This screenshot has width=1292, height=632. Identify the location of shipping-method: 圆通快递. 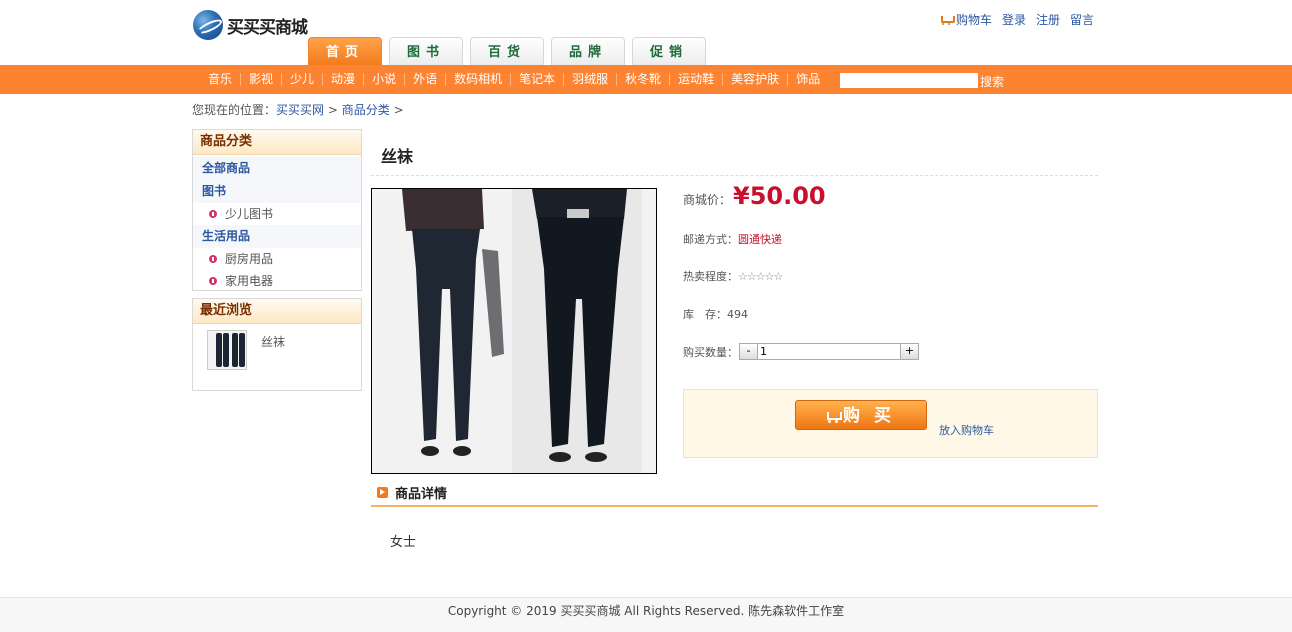
(760, 239).